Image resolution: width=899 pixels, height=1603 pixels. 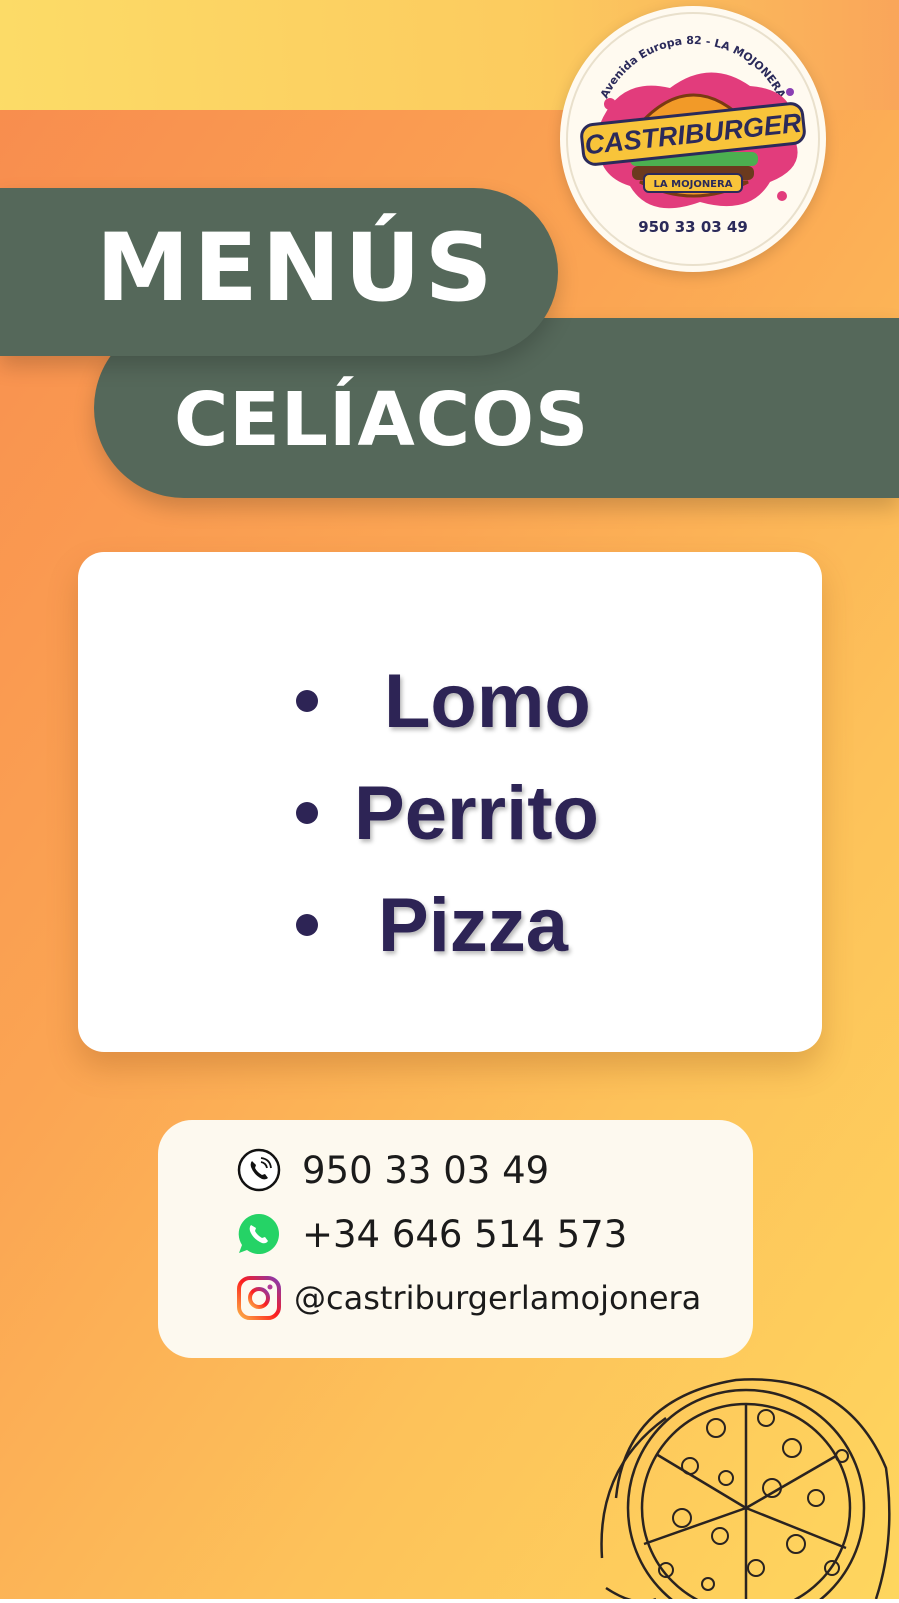 What do you see at coordinates (487, 701) in the screenshot?
I see `menu-item-label: Lomo` at bounding box center [487, 701].